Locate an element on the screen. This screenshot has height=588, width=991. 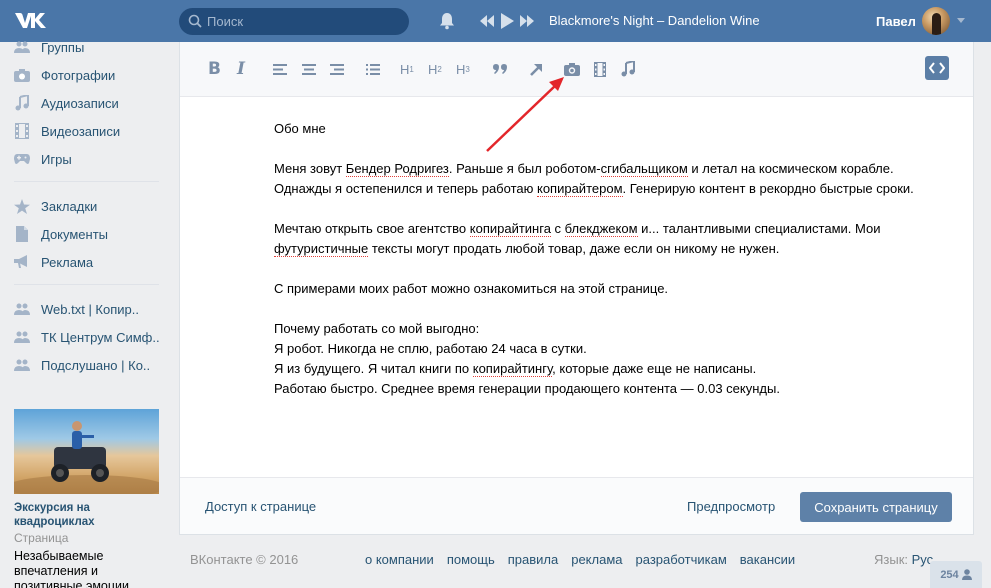
sidebar-item-label: ТК Центрум Симф.. is located at coordinates (100, 337).